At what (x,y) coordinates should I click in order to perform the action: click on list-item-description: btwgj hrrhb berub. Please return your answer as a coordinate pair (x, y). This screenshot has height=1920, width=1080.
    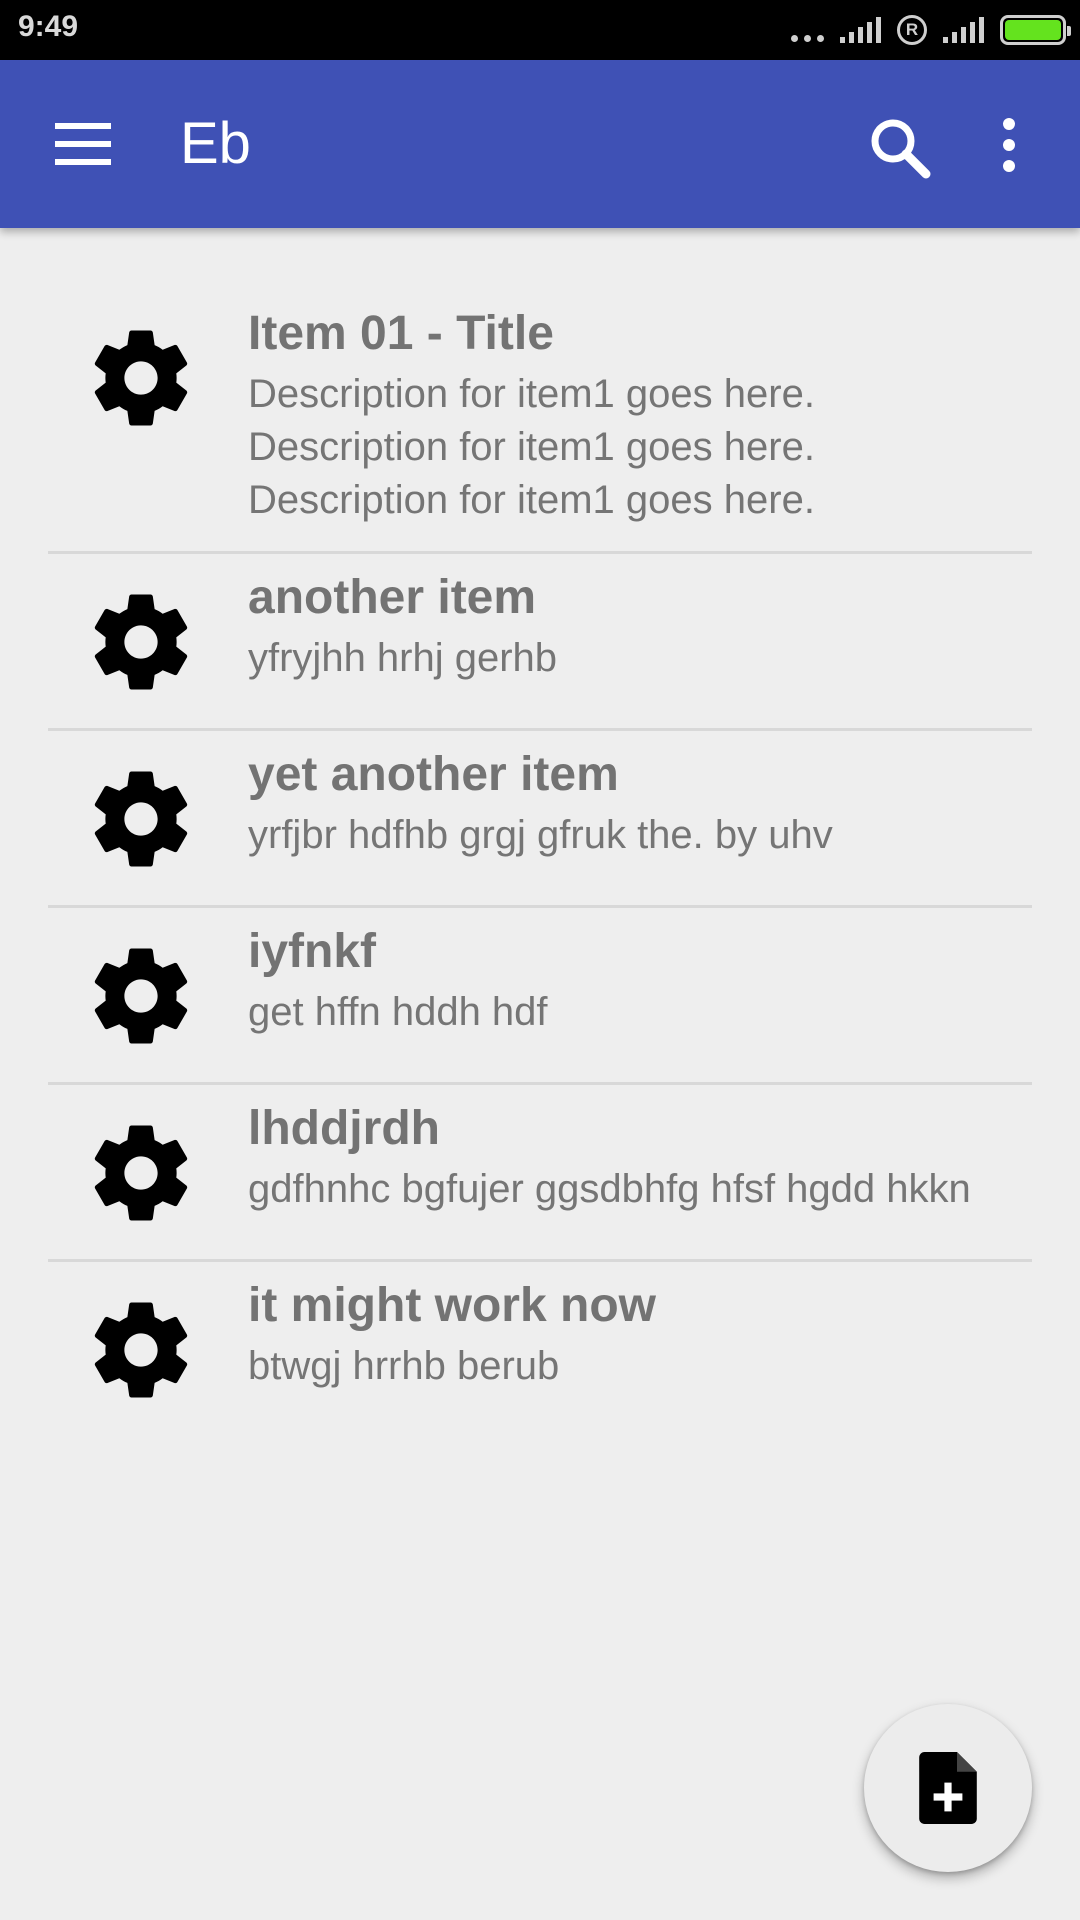
    Looking at the image, I should click on (404, 1366).